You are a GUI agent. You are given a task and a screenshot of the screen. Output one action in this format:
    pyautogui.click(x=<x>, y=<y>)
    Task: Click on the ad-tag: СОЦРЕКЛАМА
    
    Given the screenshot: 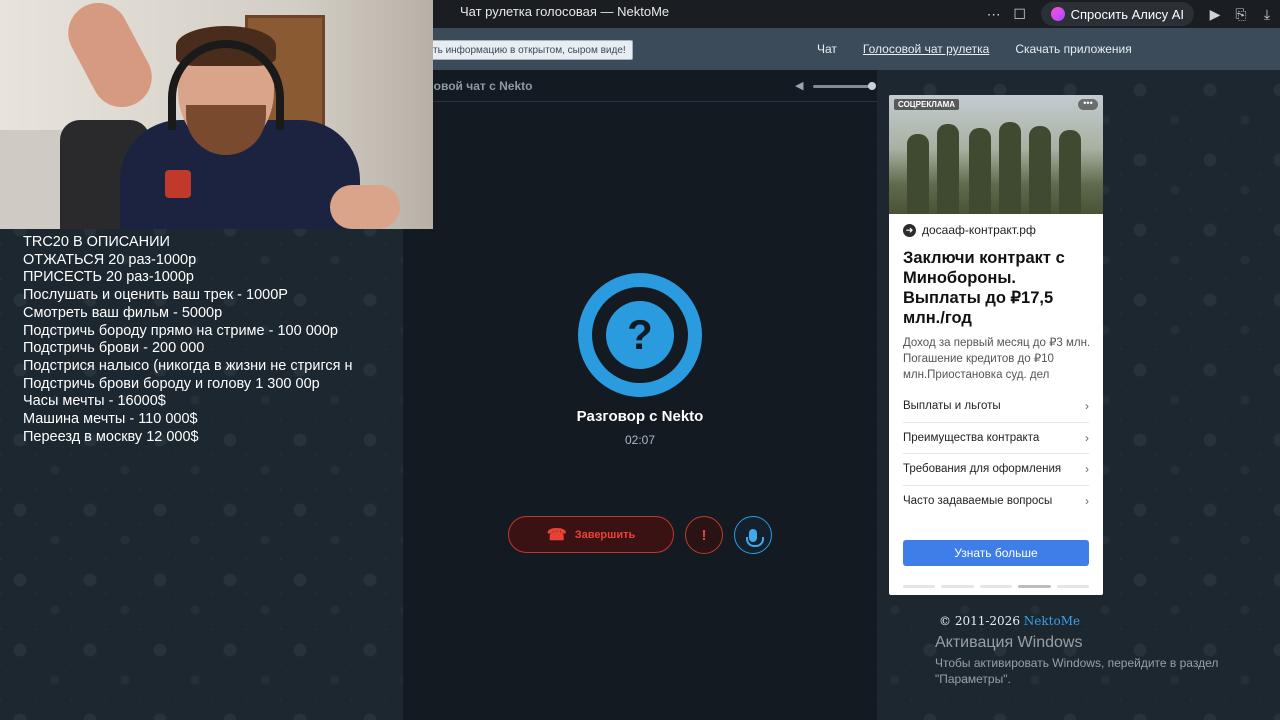 What is the action you would take?
    pyautogui.click(x=927, y=104)
    